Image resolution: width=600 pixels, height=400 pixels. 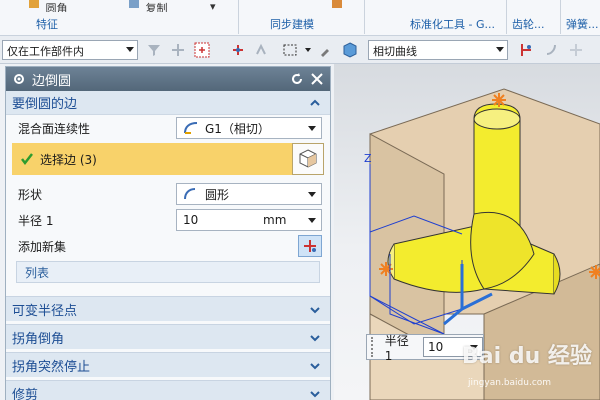 What do you see at coordinates (375, 347) in the screenshot?
I see `drag-handle` at bounding box center [375, 347].